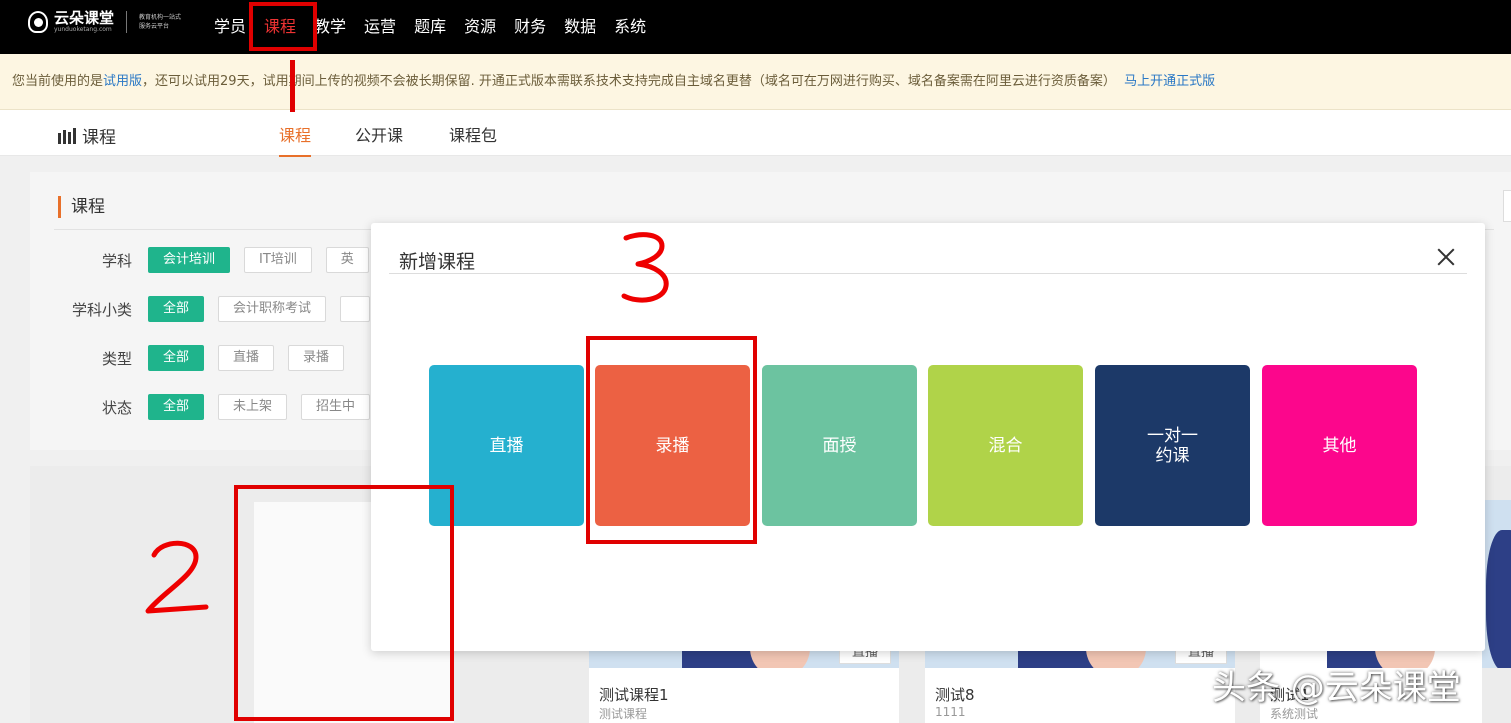  What do you see at coordinates (347, 260) in the screenshot?
I see `filter-chip: 英` at bounding box center [347, 260].